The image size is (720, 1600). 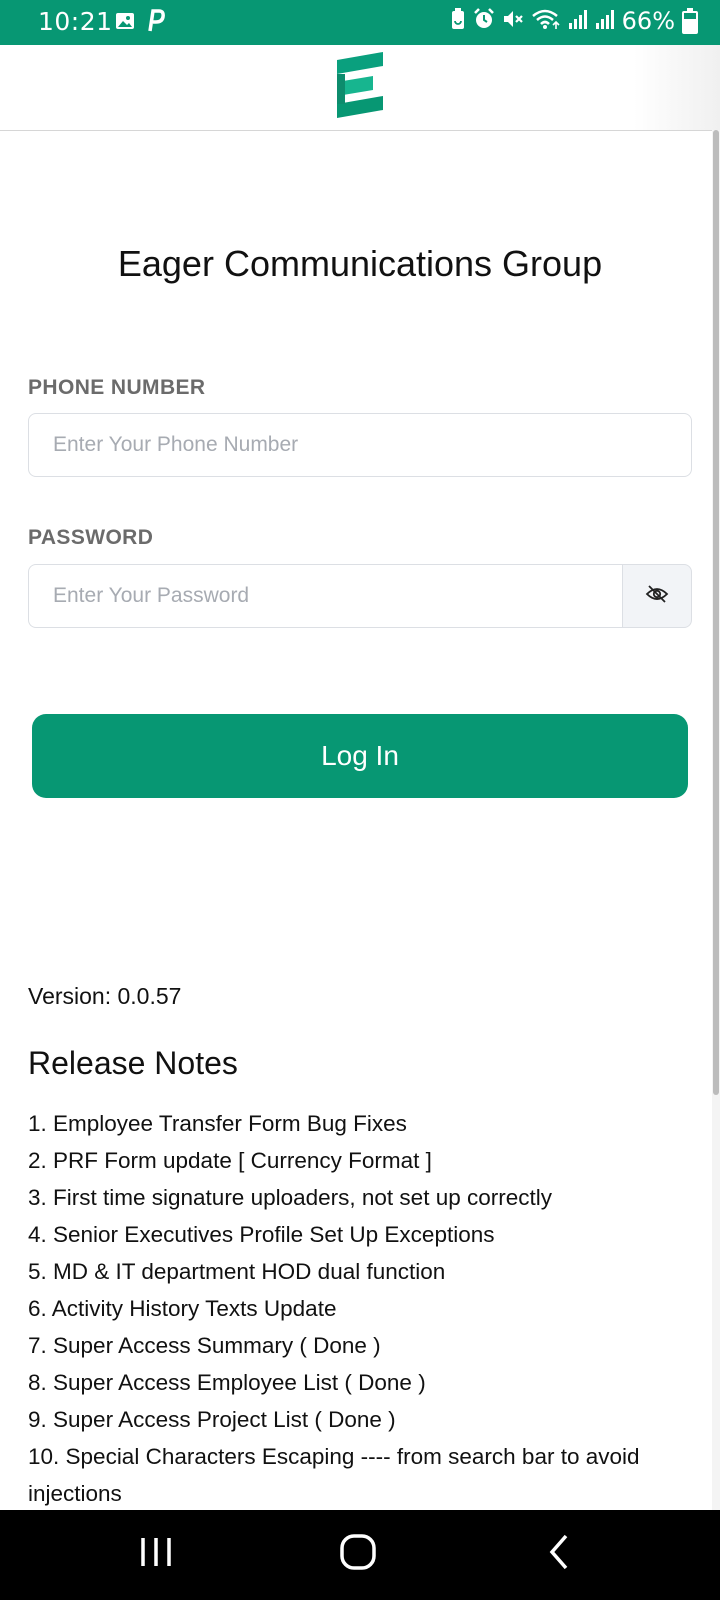 I want to click on eye-off-icon, so click(x=657, y=596).